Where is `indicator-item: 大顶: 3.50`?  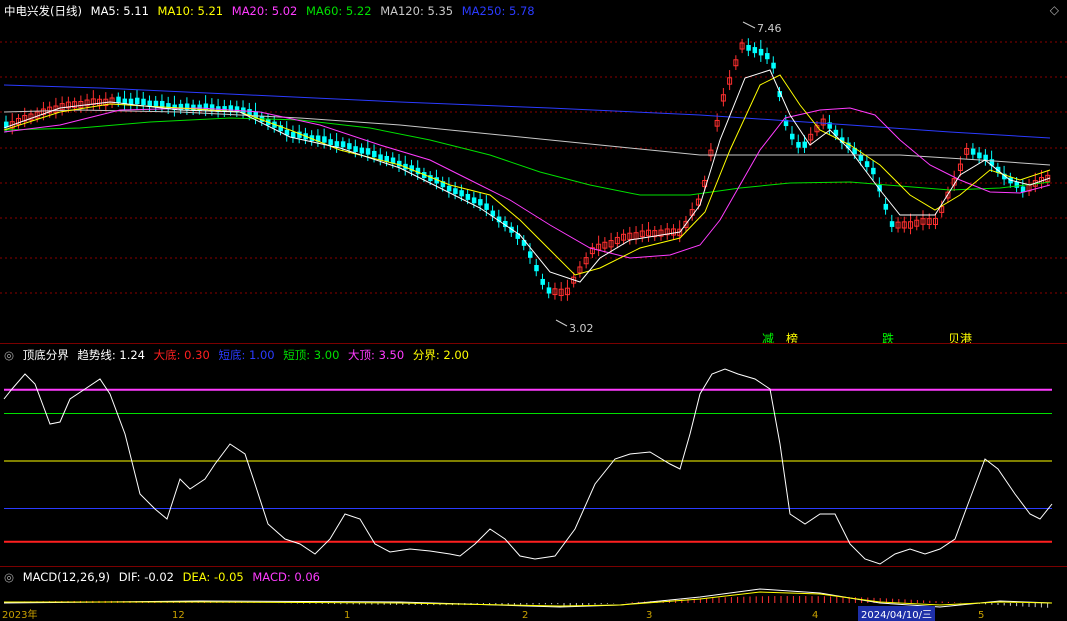
indicator-item: 大顶: 3.50 is located at coordinates (376, 355).